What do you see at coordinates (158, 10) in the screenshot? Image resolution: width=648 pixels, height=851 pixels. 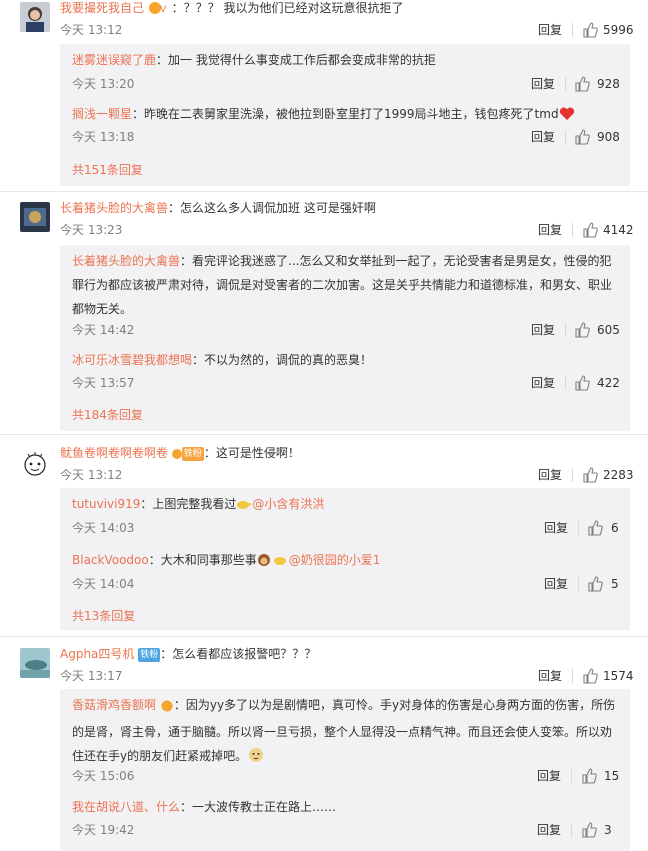 I see `vip-crown-icon: V` at bounding box center [158, 10].